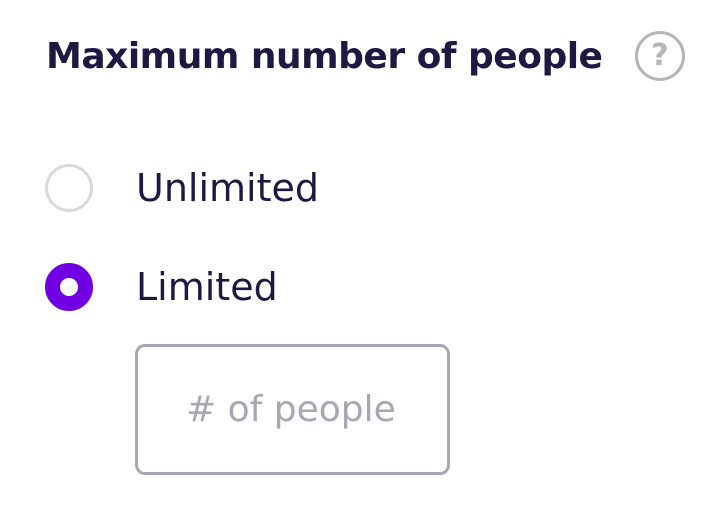 The image size is (720, 510). Describe the element at coordinates (69, 287) in the screenshot. I see `radio-button-limited` at that location.